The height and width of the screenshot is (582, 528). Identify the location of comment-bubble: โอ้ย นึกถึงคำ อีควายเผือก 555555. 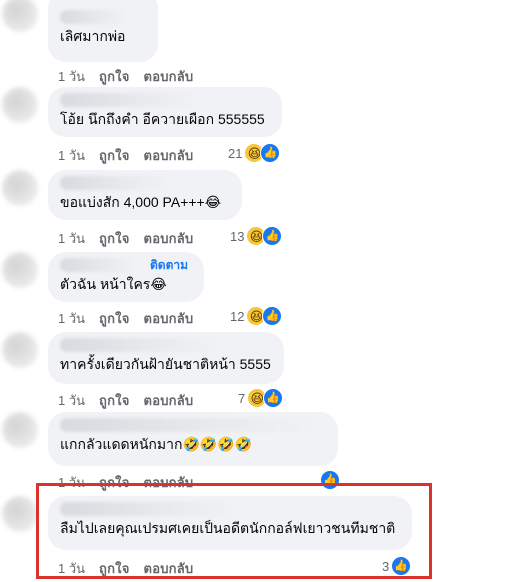
(165, 112).